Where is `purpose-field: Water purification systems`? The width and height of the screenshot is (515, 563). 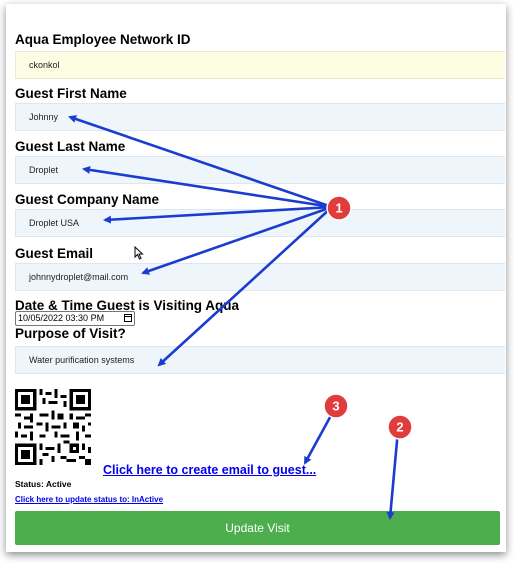 purpose-field: Water purification systems is located at coordinates (260, 360).